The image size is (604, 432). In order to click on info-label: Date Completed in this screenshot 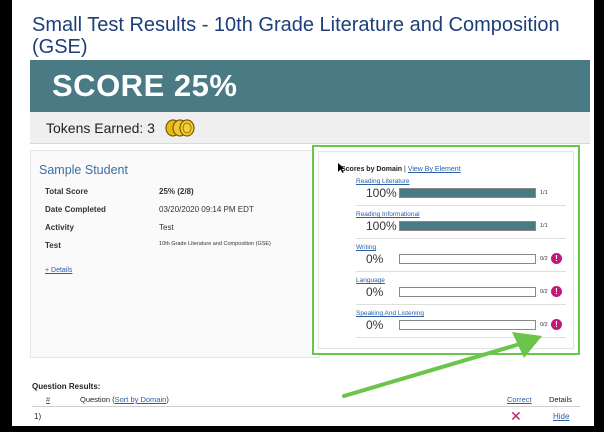, I will do `click(75, 209)`.